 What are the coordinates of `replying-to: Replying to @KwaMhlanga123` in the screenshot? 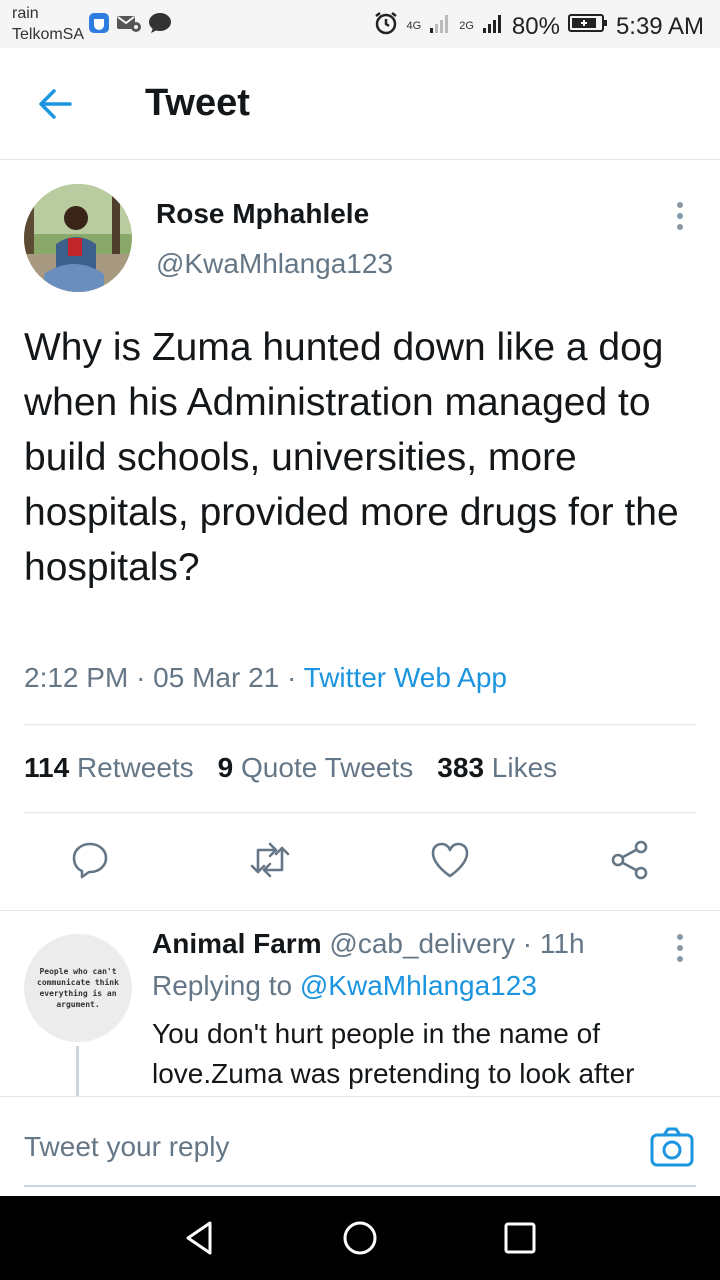 It's located at (344, 986).